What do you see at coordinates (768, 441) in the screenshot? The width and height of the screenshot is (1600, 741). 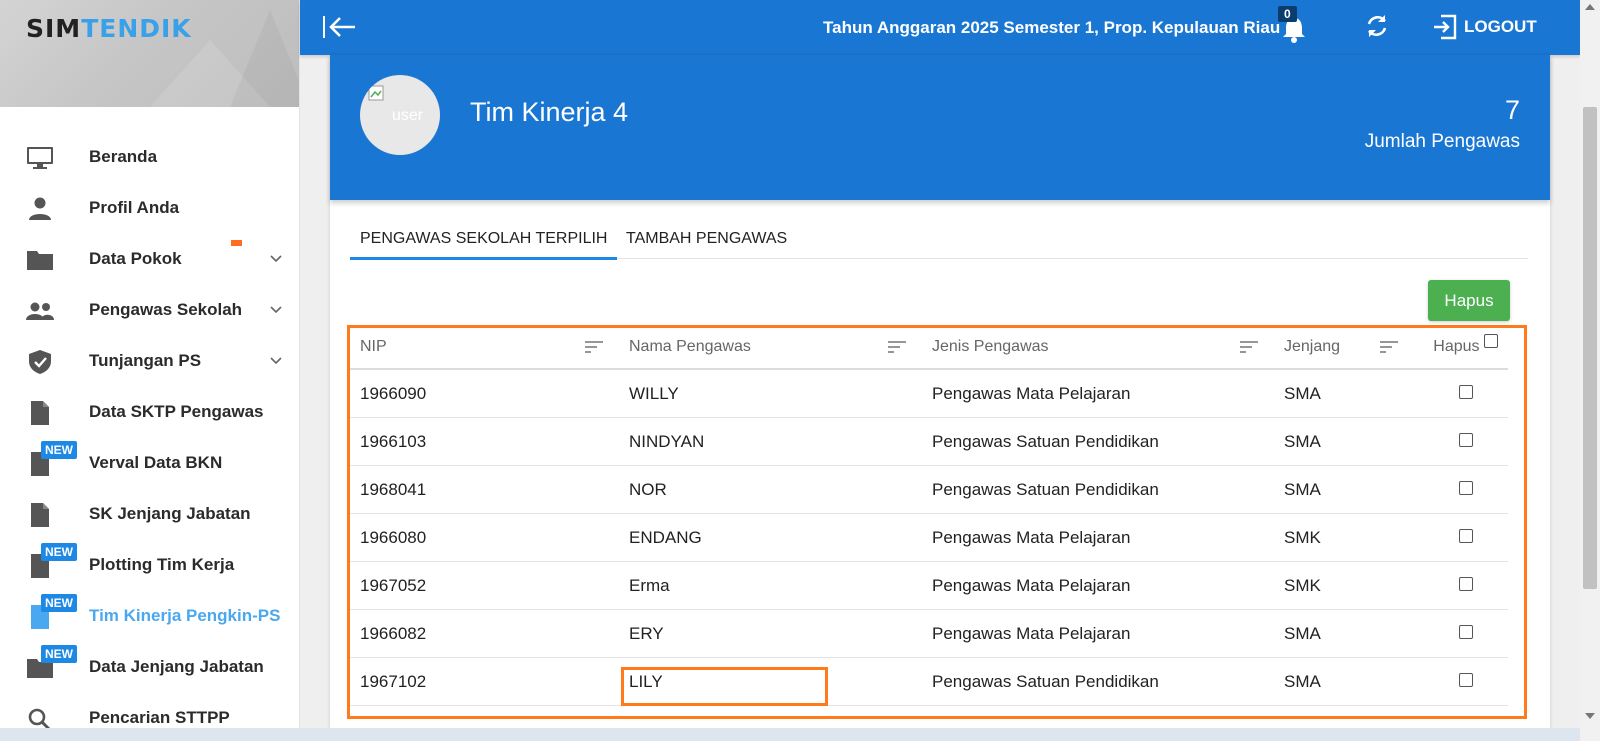 I see `cell-nama: NINDYAN` at bounding box center [768, 441].